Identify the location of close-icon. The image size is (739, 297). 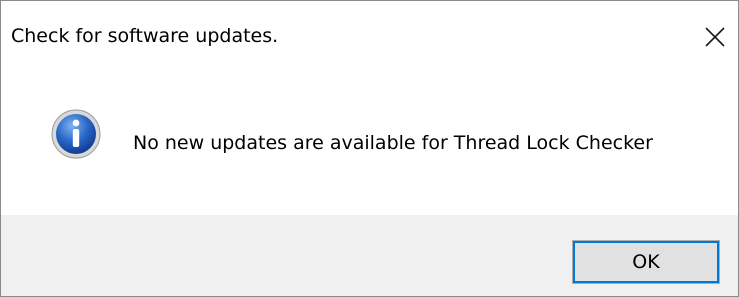
(715, 37).